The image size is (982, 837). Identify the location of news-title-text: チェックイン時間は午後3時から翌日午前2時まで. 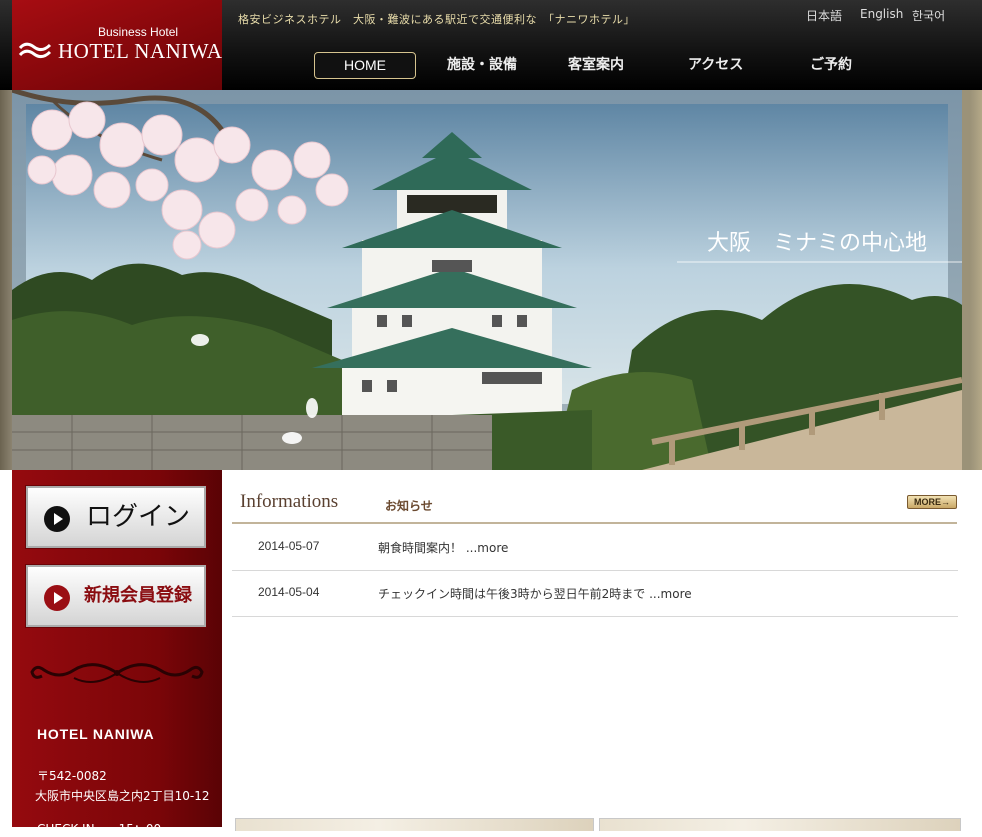
(512, 594).